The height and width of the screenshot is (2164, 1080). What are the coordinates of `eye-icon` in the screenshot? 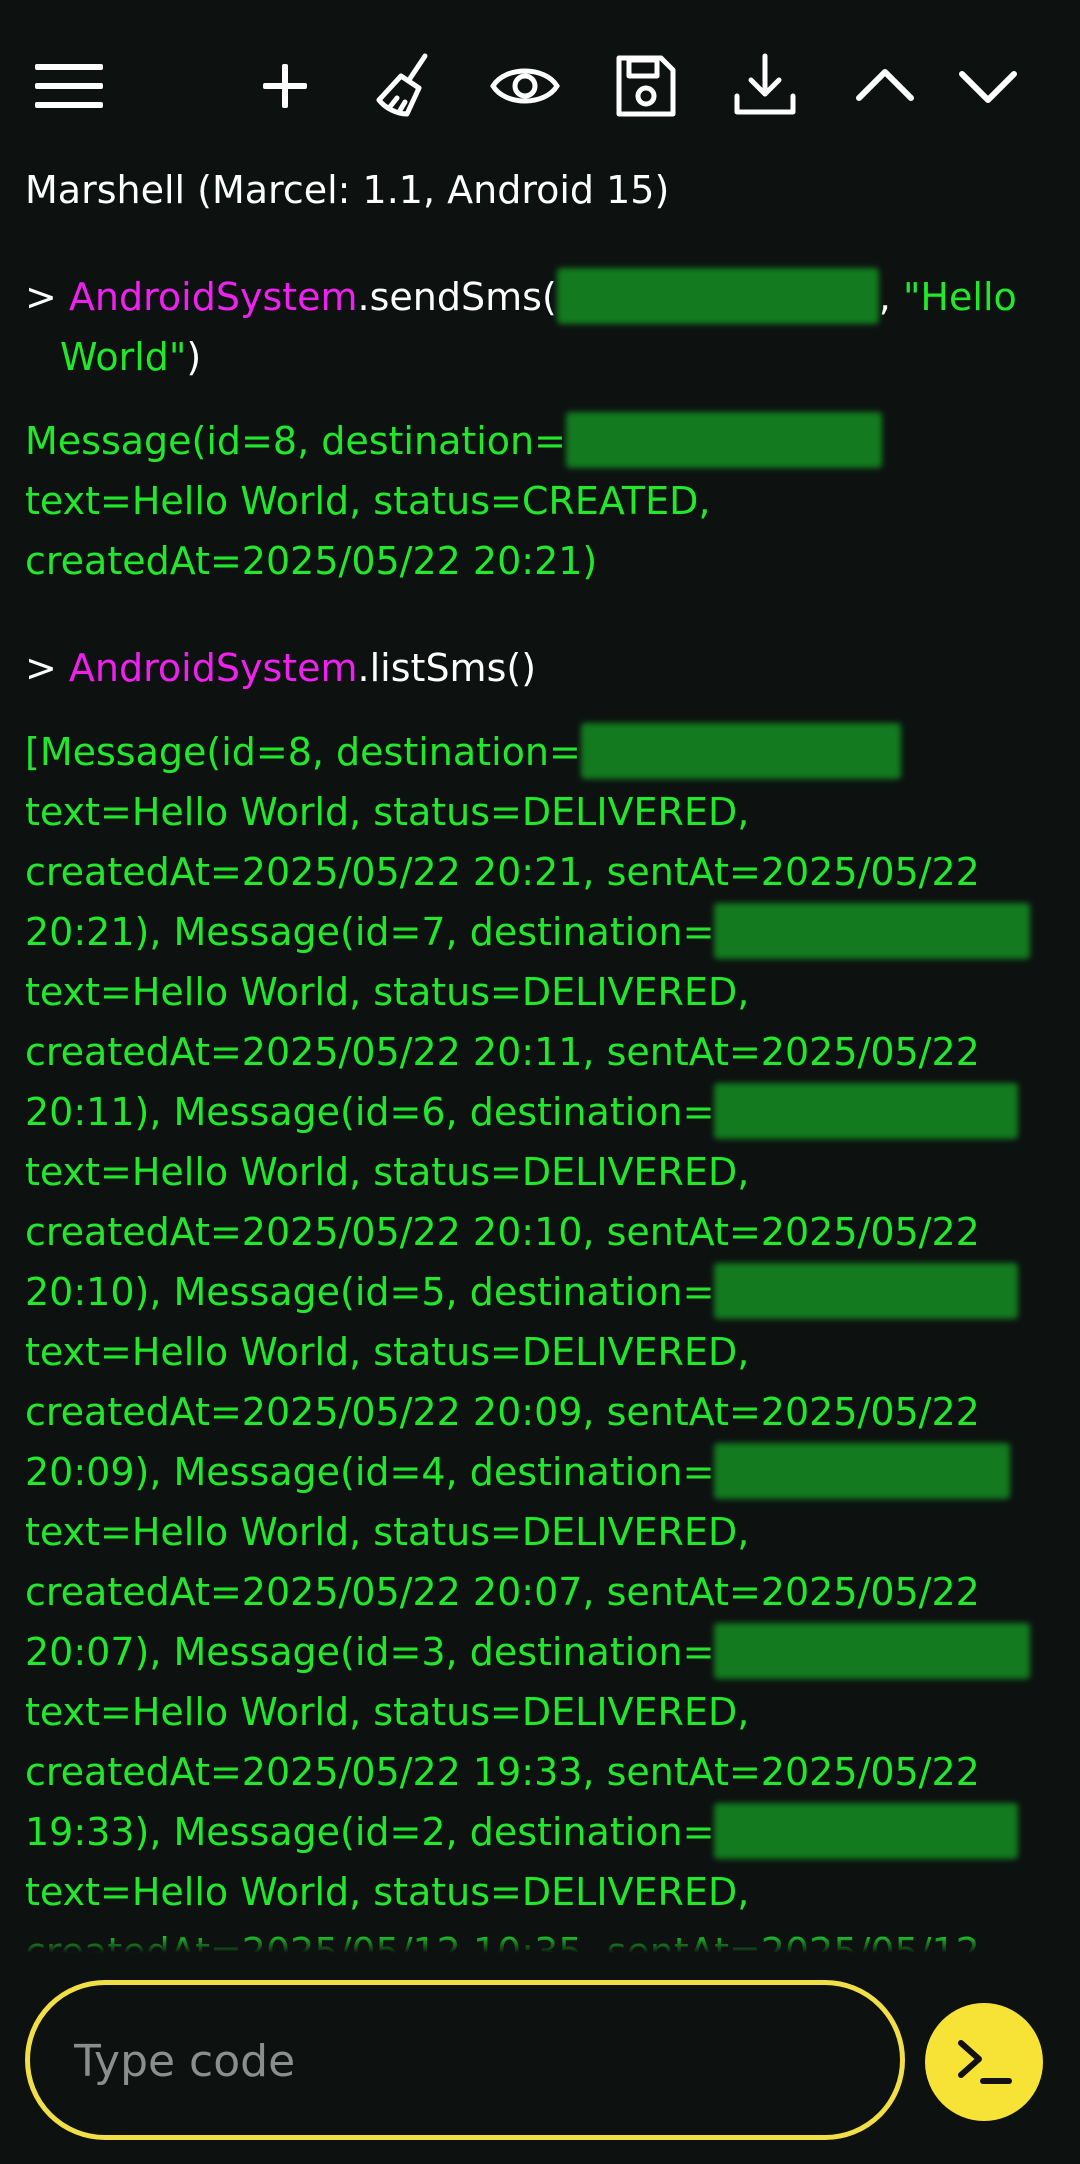 It's located at (525, 86).